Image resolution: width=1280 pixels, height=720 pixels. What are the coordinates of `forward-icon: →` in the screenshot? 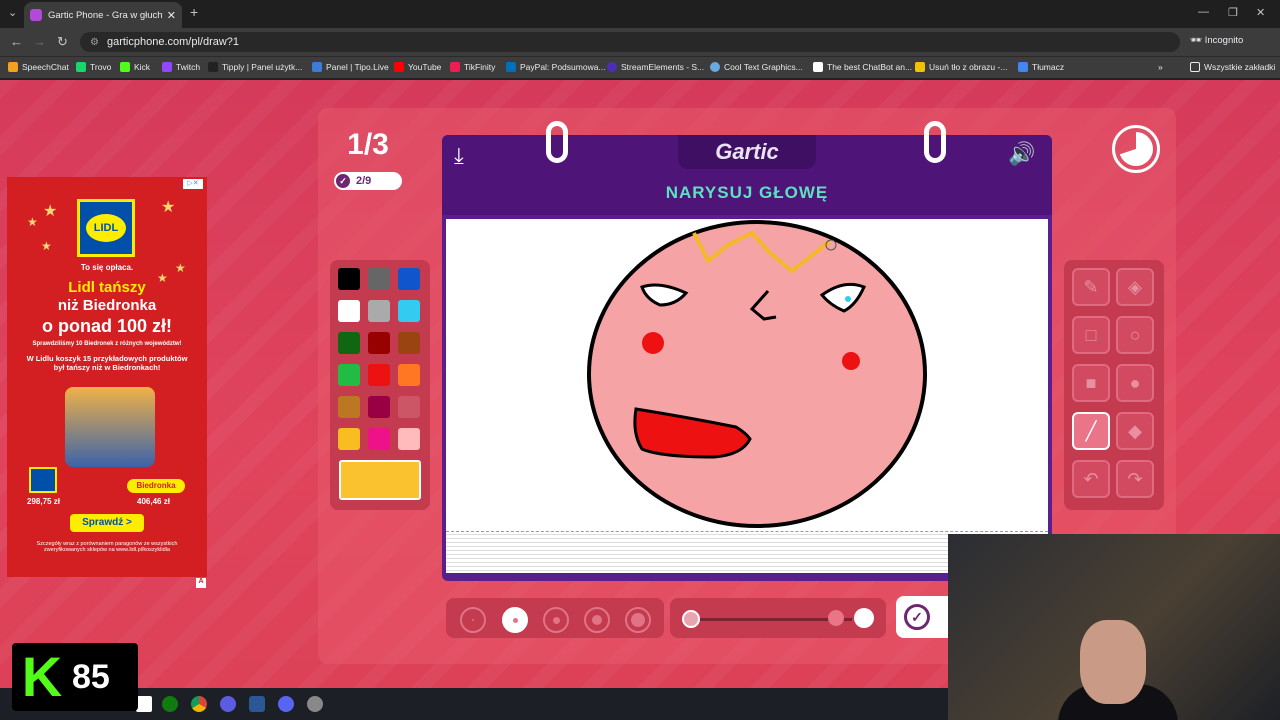 It's located at (39, 41).